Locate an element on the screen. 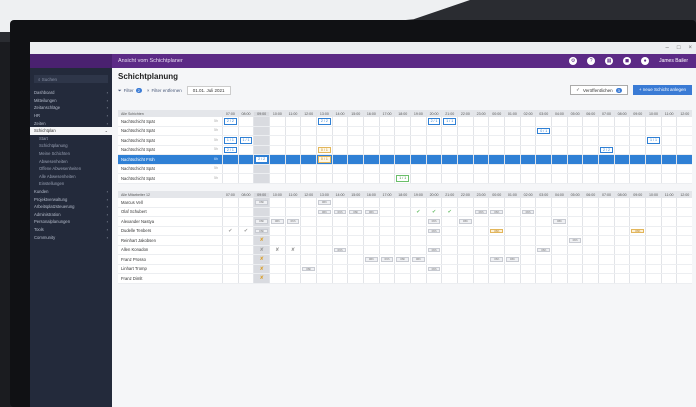  shift-block: 1 / 1 is located at coordinates (653, 140).